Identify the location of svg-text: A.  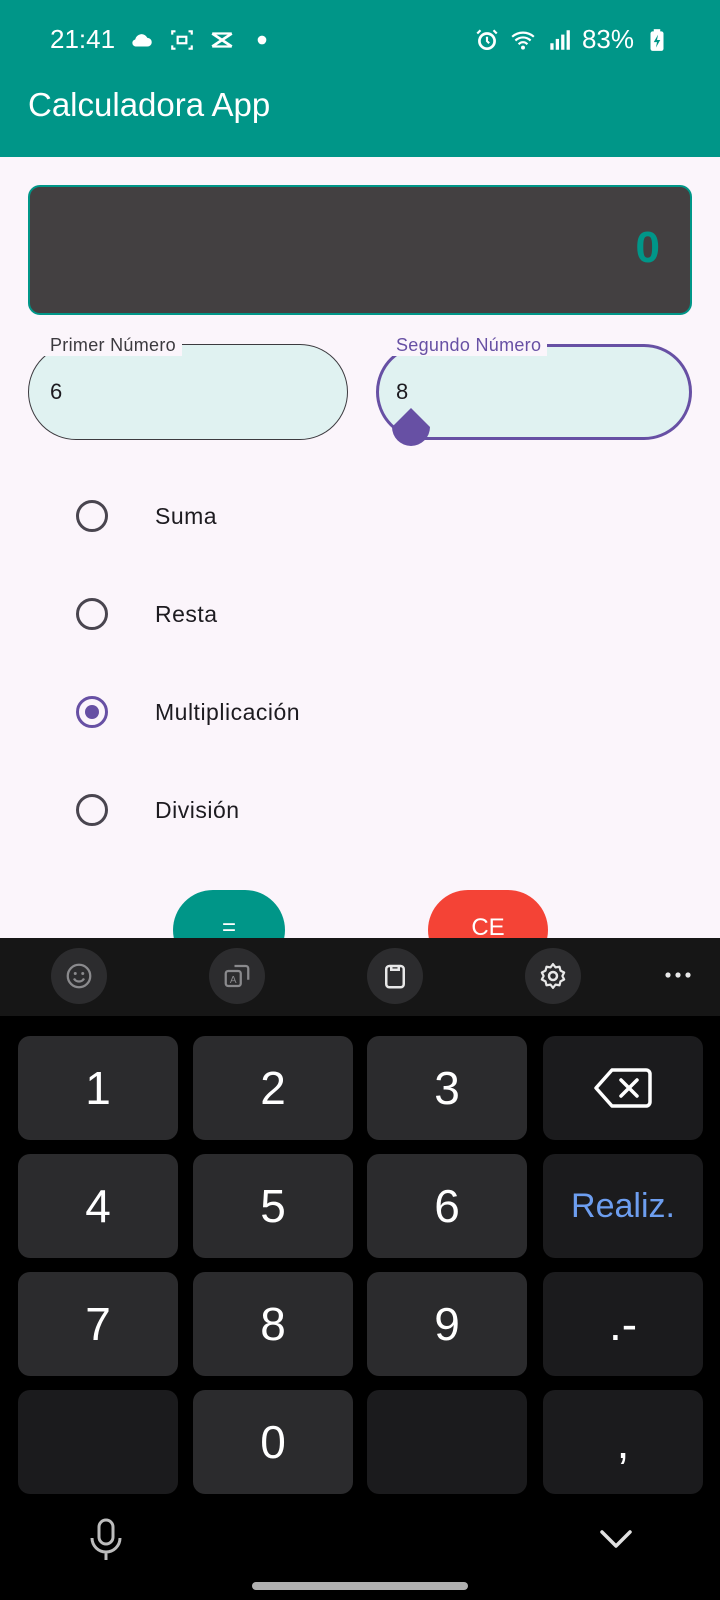
(233, 980).